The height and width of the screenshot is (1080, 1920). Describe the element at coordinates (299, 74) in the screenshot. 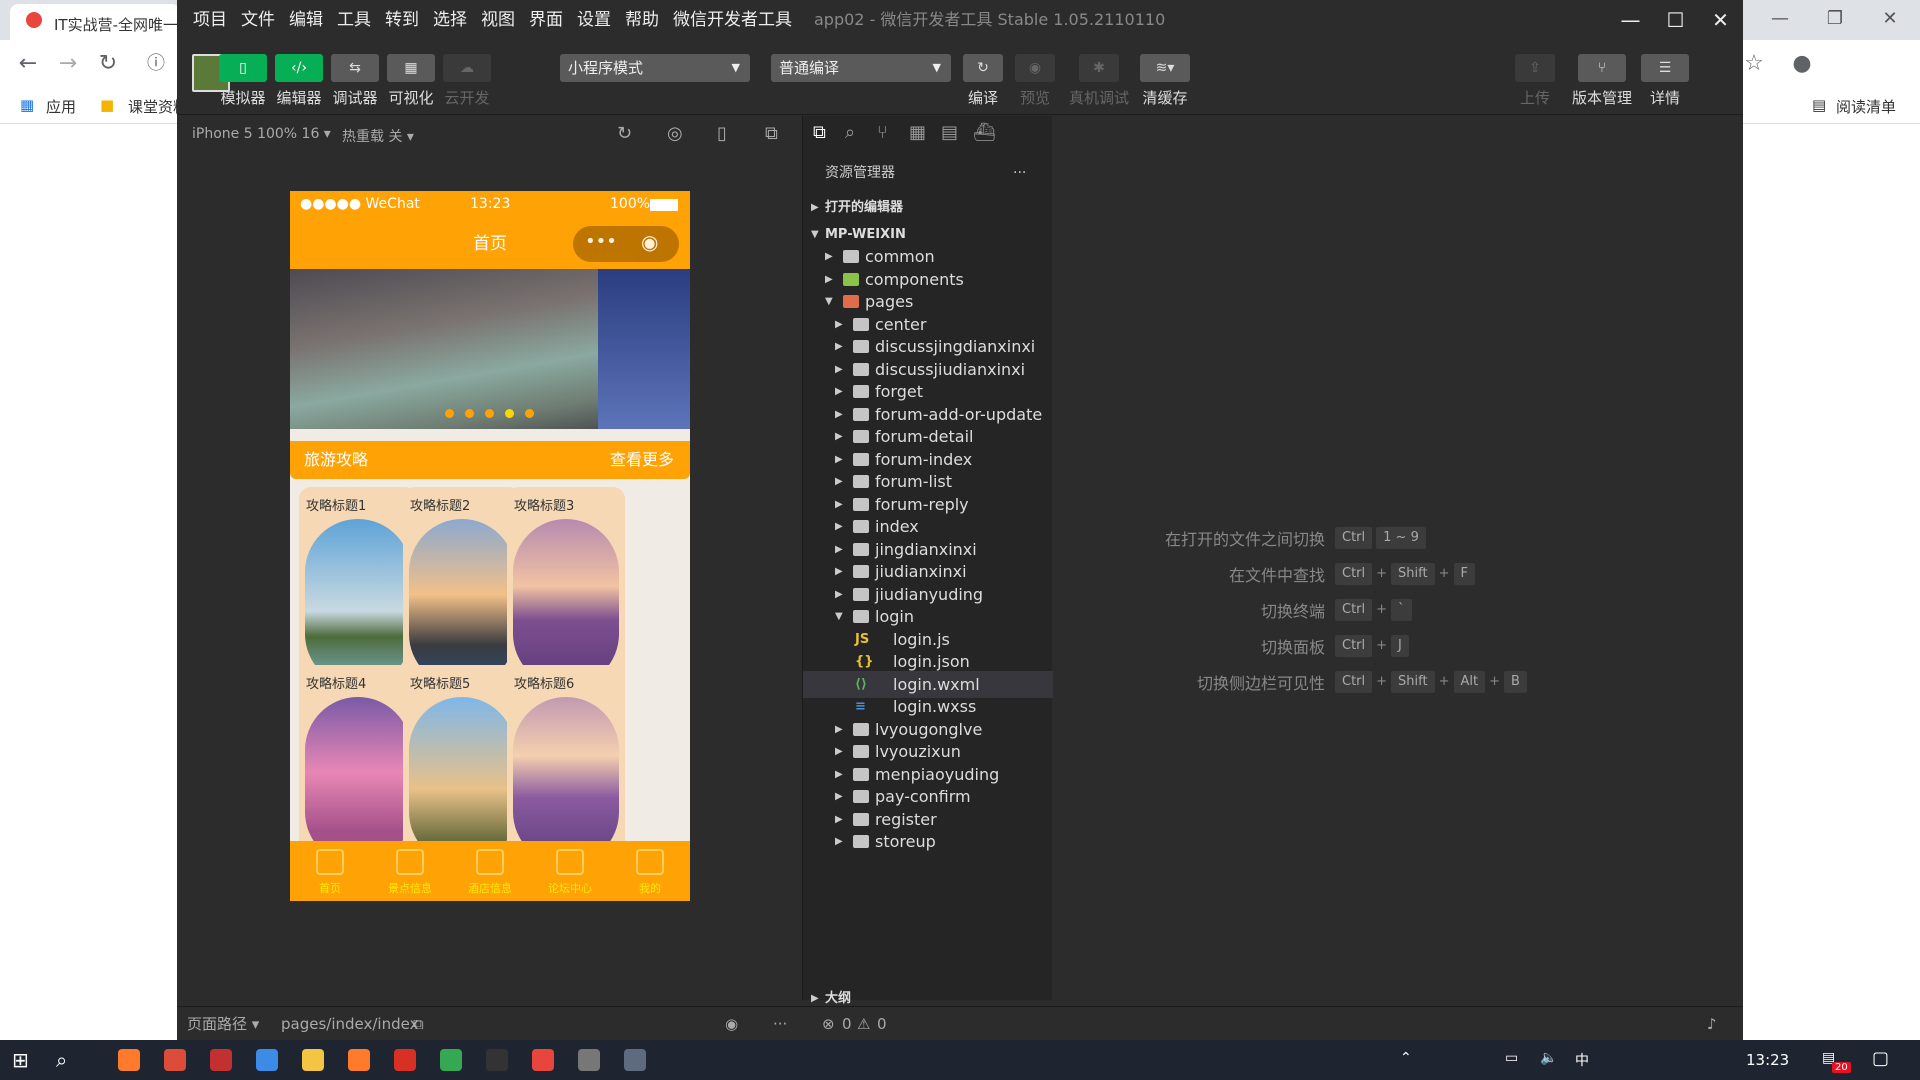

I see `editor-button: ‹/› 编辑器` at that location.